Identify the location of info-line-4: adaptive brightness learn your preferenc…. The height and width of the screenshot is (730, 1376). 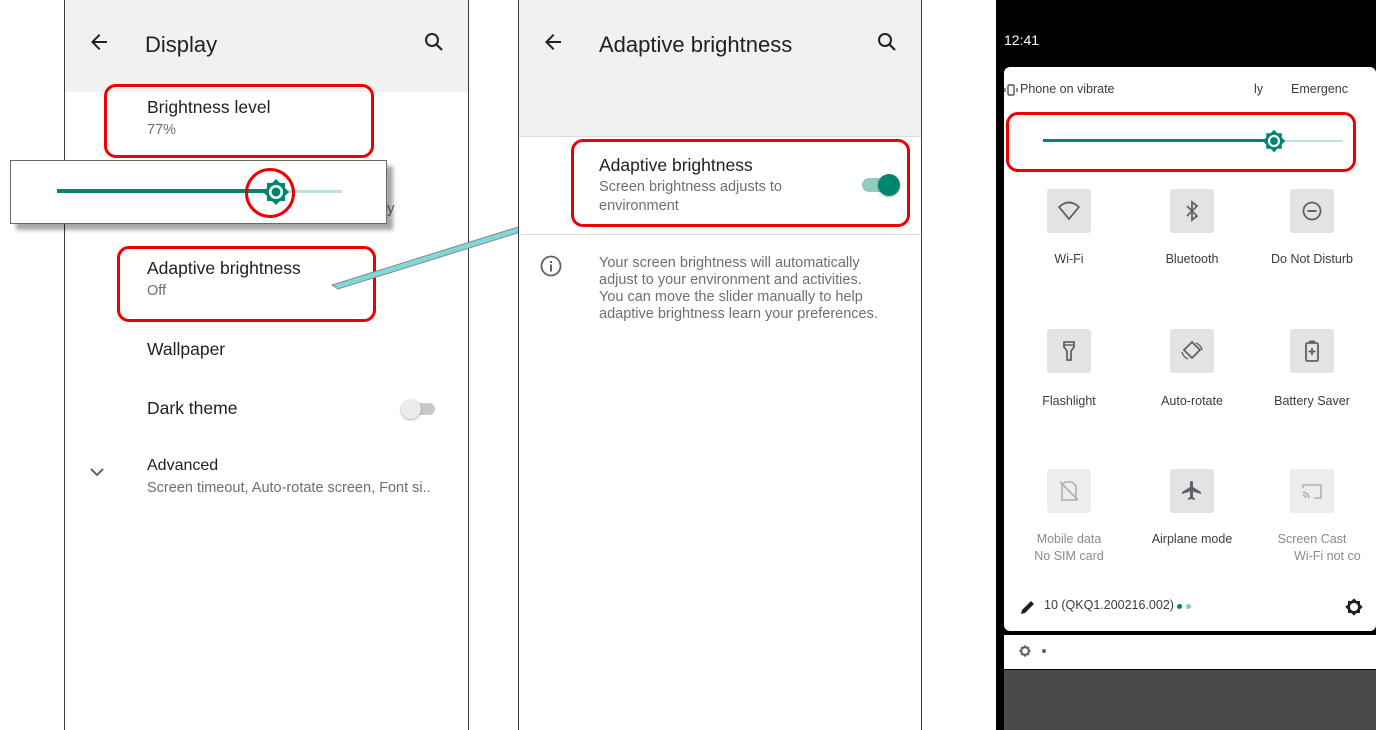
(738, 314).